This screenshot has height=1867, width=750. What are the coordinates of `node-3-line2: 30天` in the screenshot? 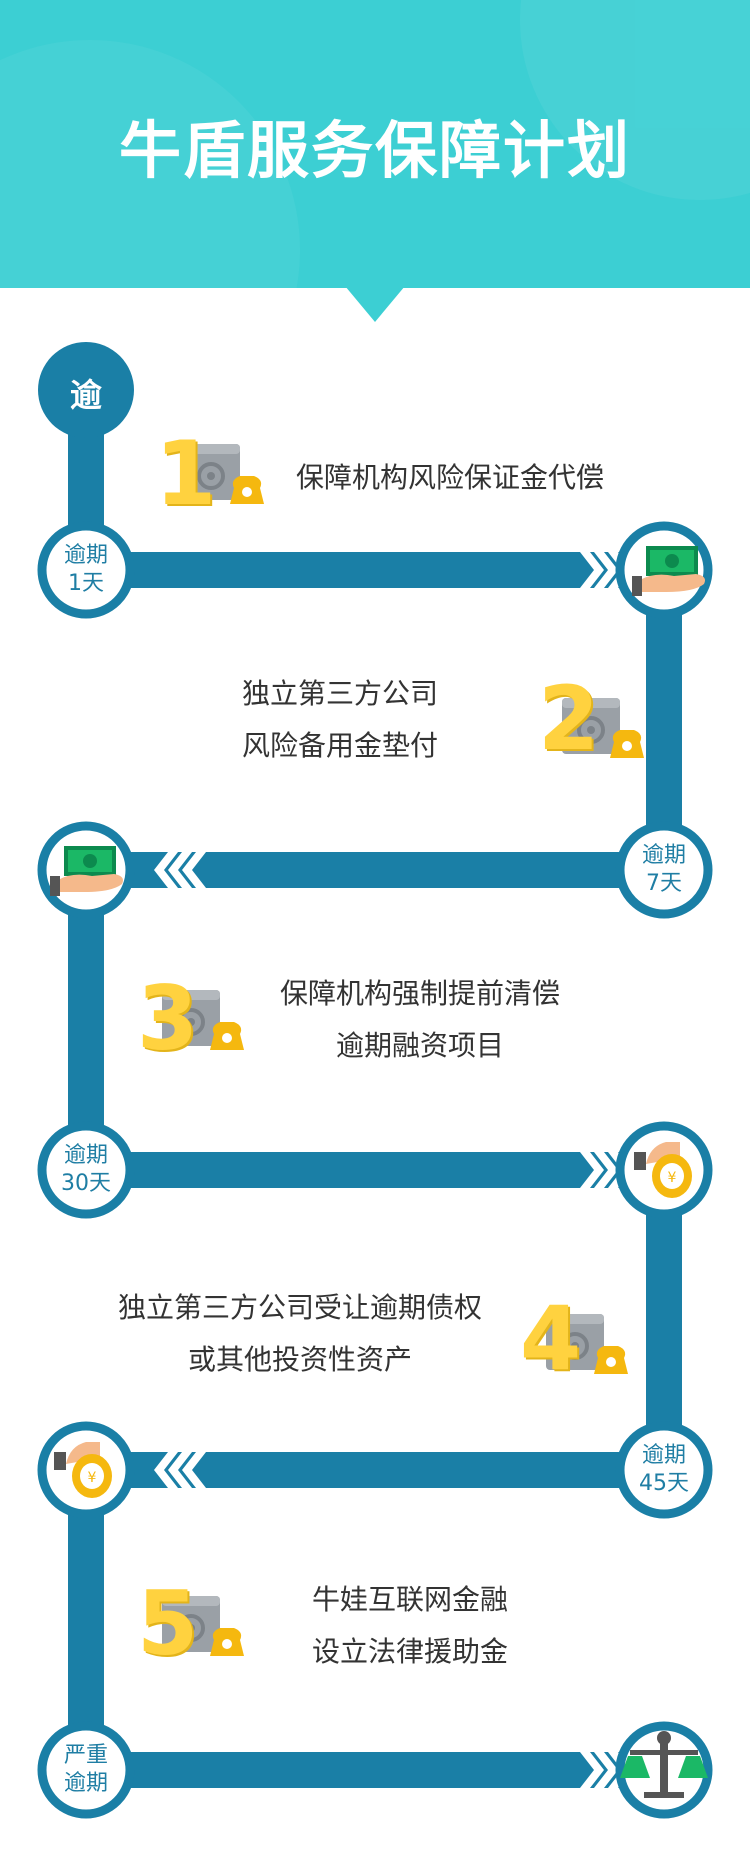 It's located at (86, 1183).